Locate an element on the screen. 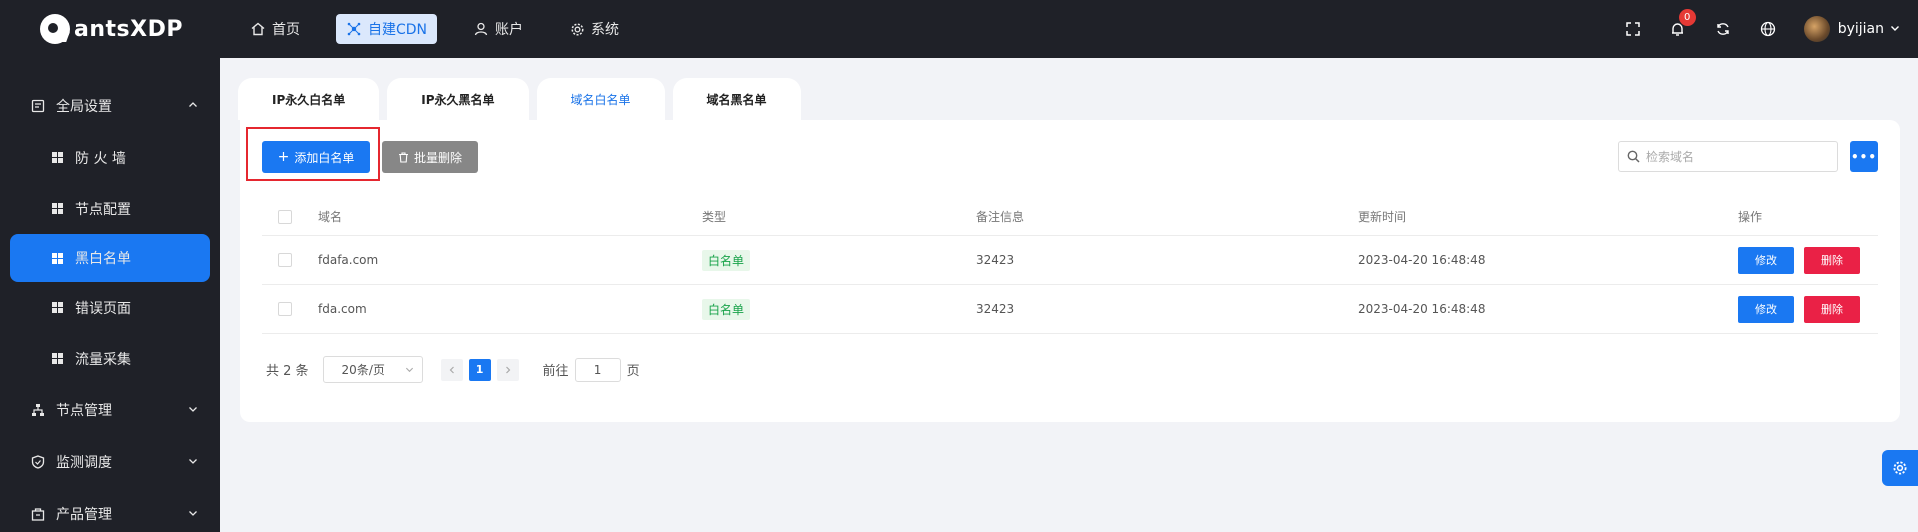  user-icon is located at coordinates (481, 29).